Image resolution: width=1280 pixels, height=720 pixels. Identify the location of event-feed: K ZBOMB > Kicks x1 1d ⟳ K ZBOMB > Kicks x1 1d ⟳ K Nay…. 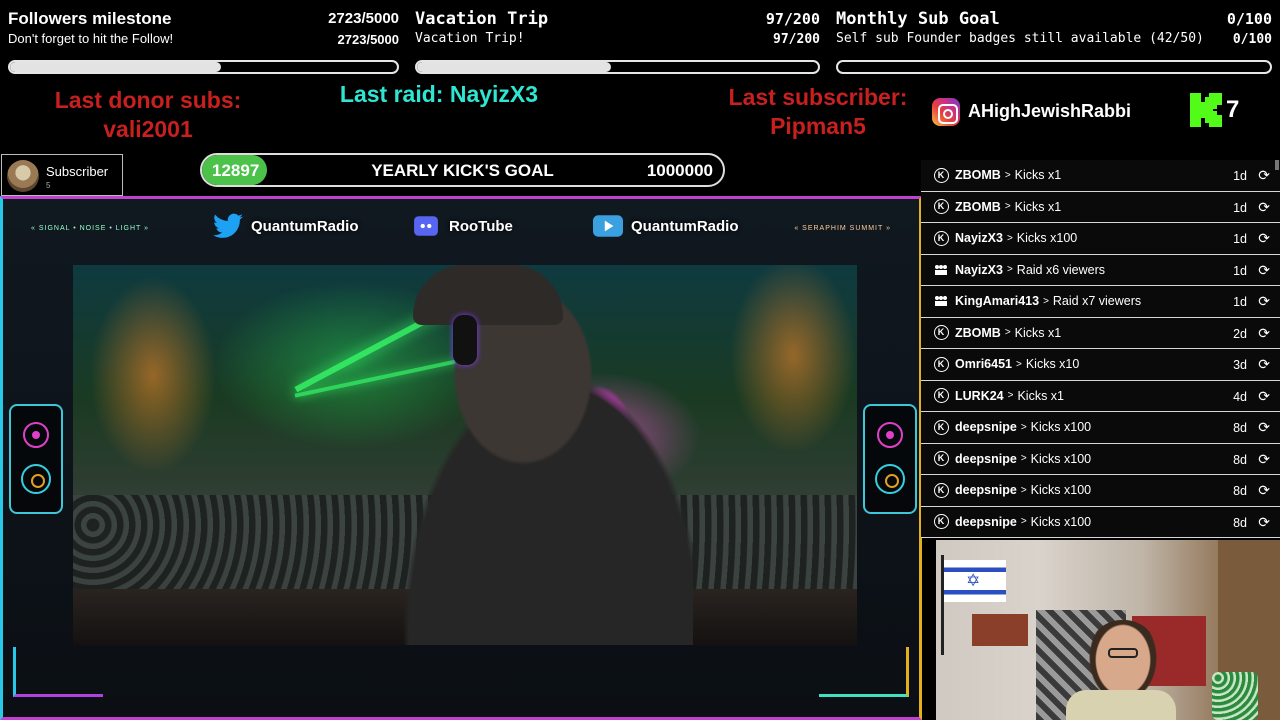
(1100, 349).